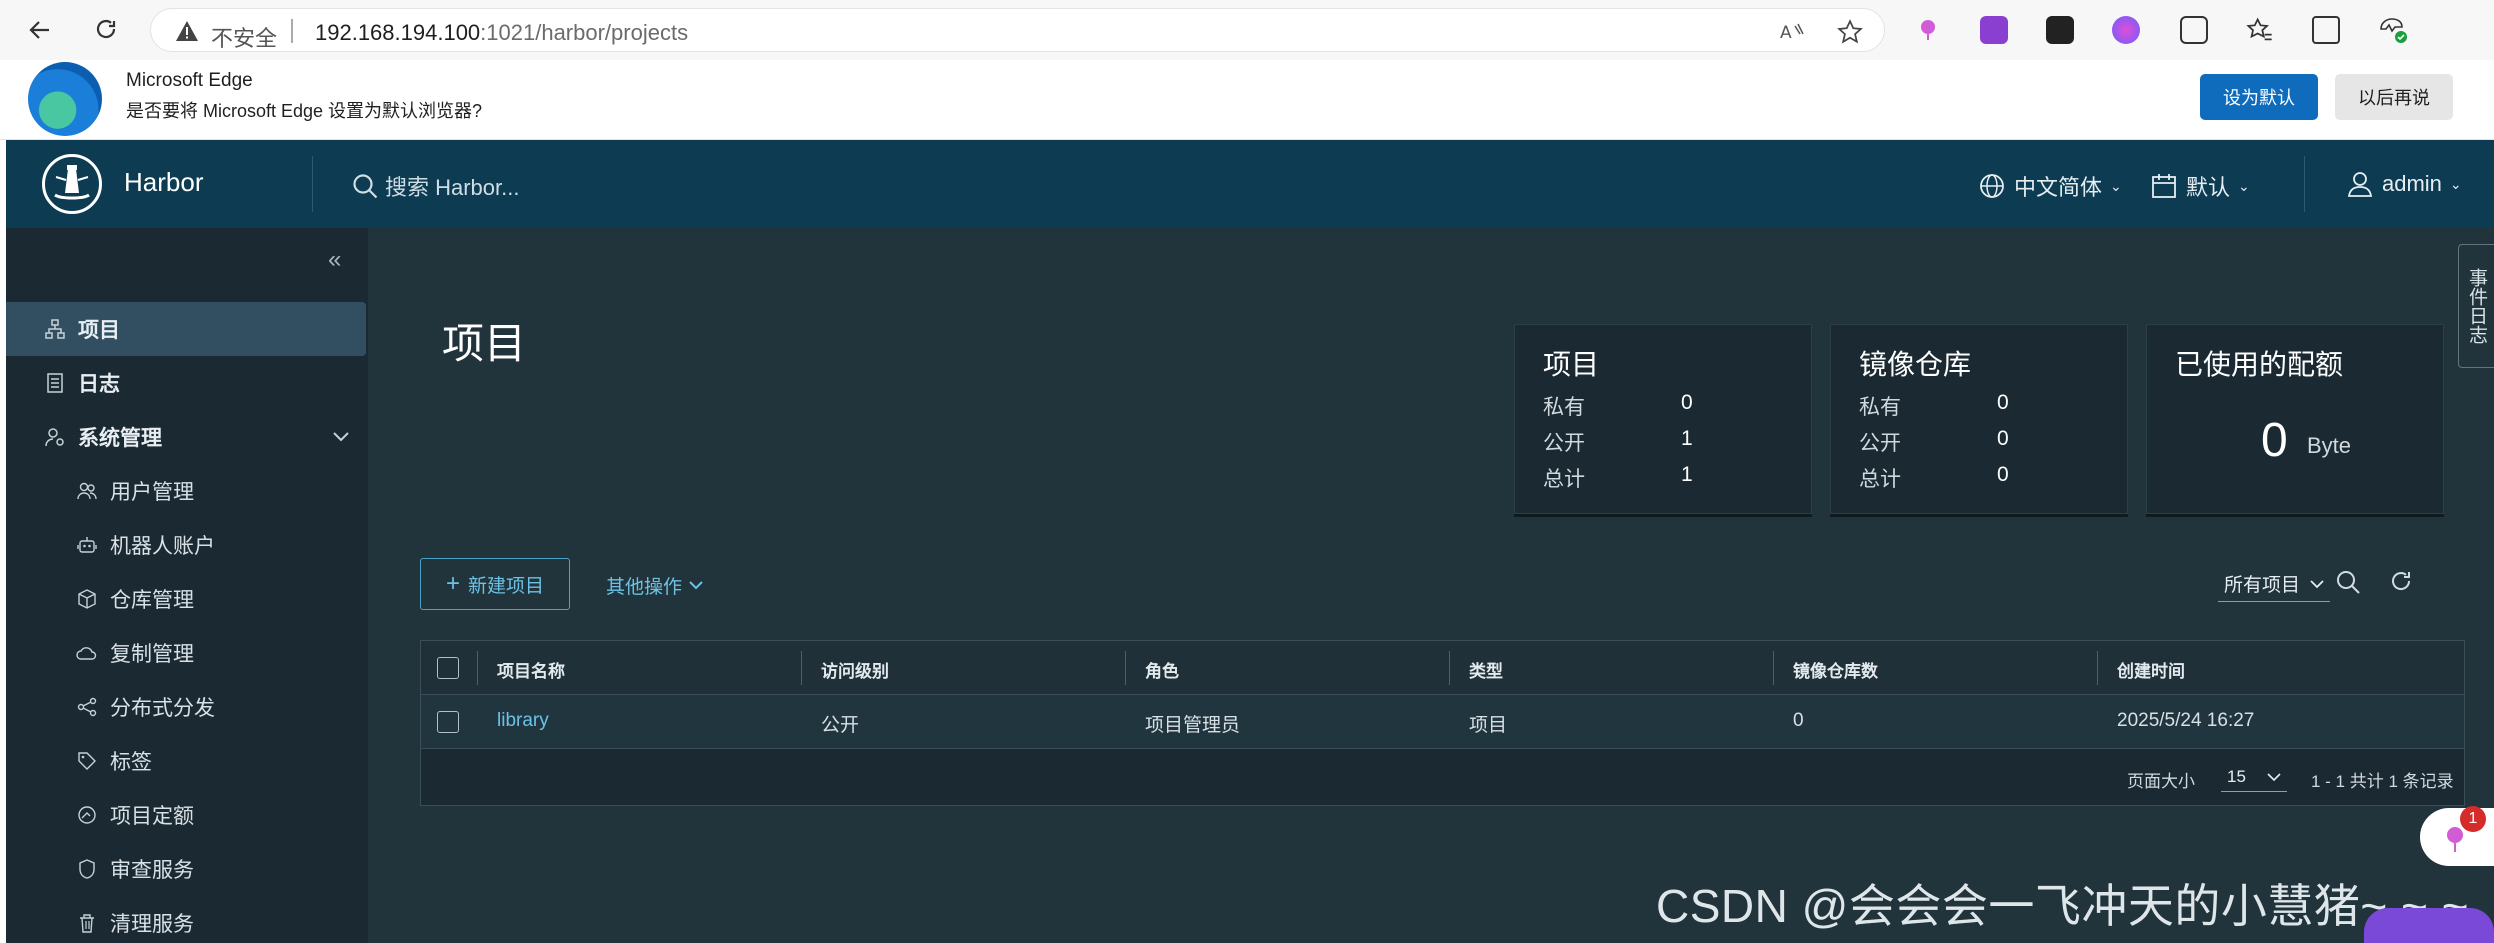 The width and height of the screenshot is (2494, 943). Describe the element at coordinates (2382, 781) in the screenshot. I see `pagination-summary: 1 - 1 共计 1 条记录` at that location.